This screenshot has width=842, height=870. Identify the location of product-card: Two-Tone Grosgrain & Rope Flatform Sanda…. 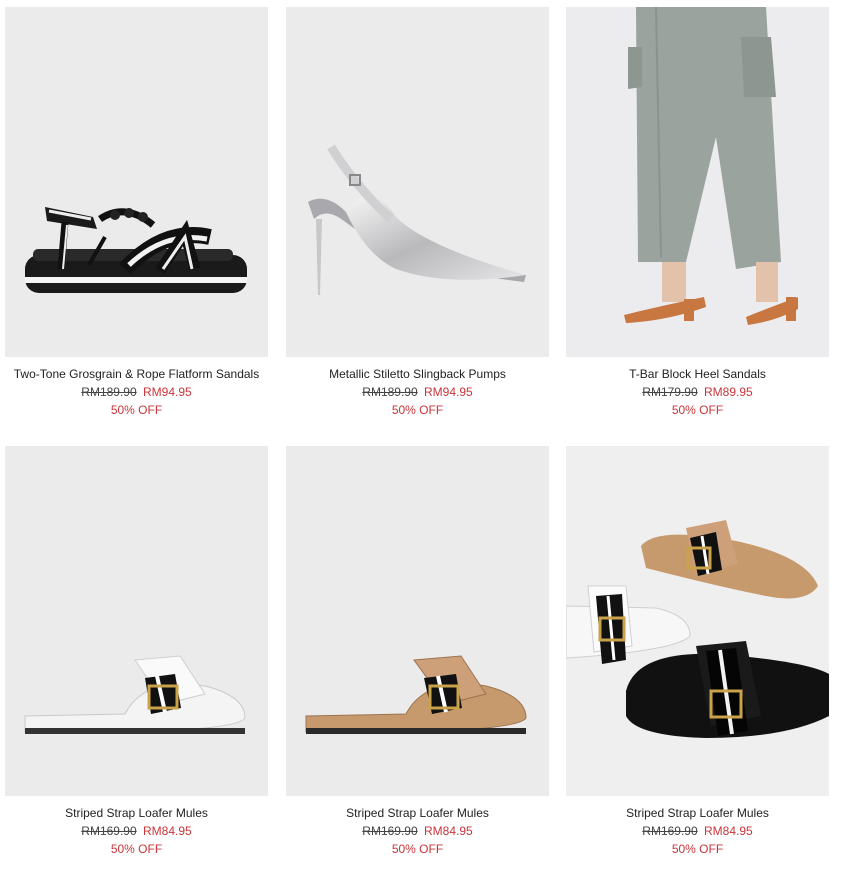
(136, 213).